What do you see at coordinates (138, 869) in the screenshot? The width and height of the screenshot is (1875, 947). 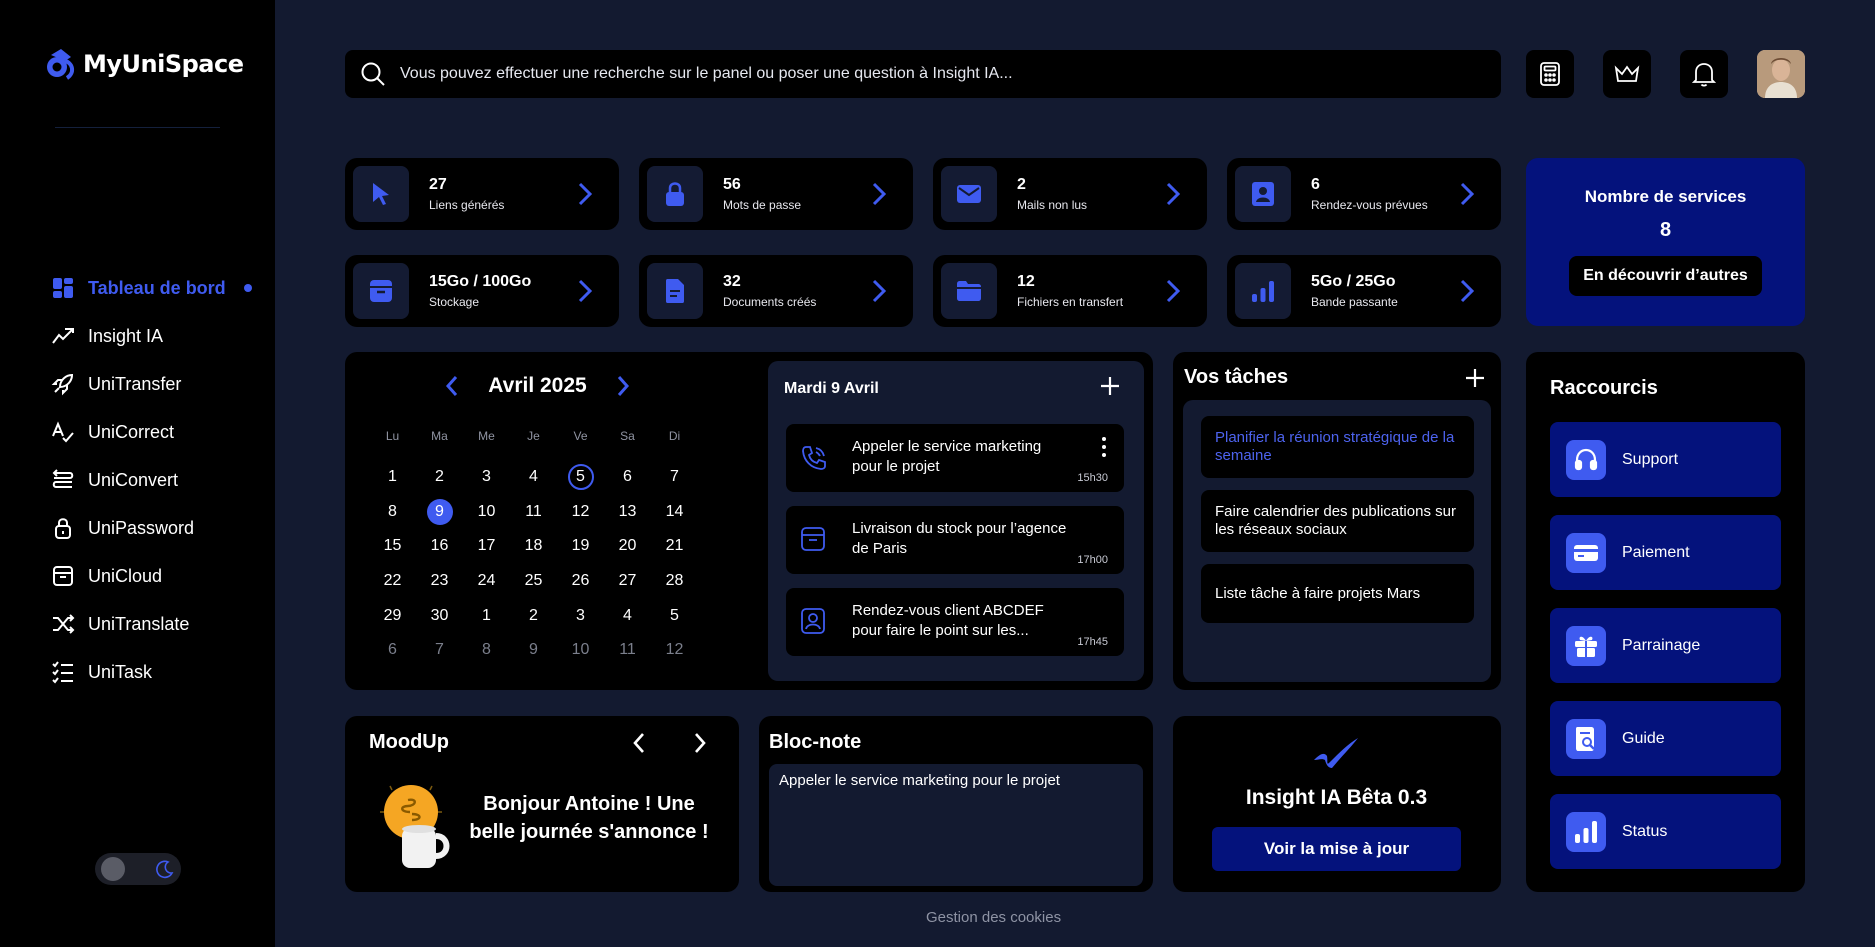 I see `theme-toggle` at bounding box center [138, 869].